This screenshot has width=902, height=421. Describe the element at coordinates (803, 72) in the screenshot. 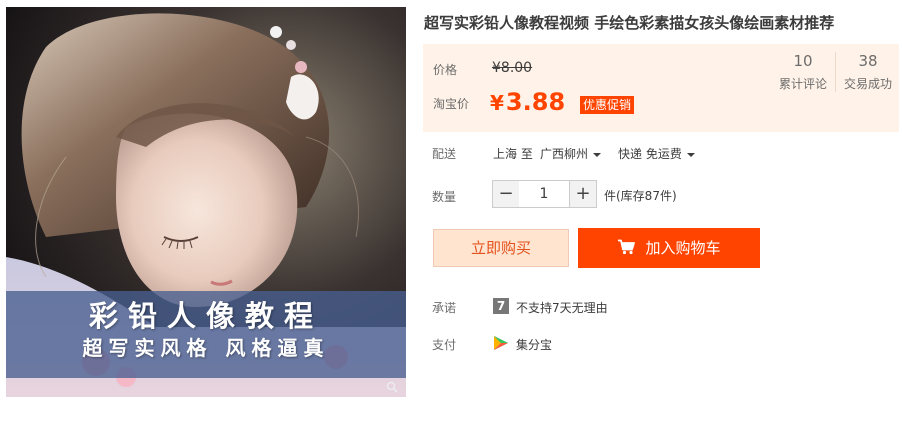

I see `review-count-stat: 10 累计评论` at that location.